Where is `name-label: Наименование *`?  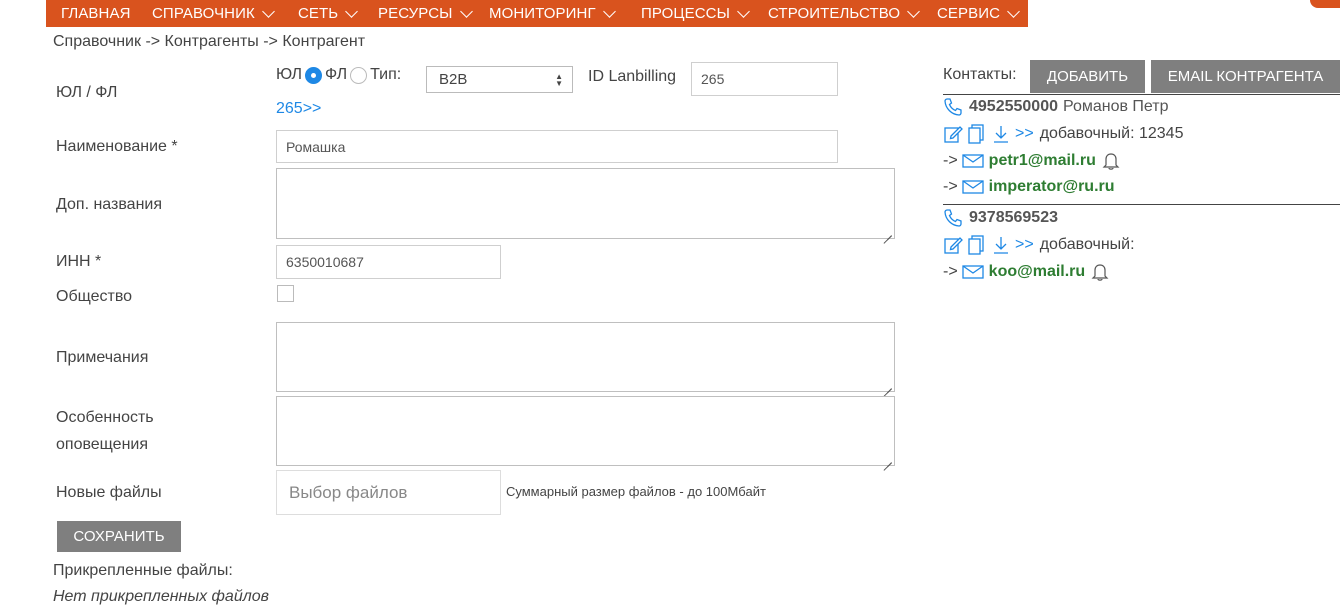 name-label: Наименование * is located at coordinates (117, 146).